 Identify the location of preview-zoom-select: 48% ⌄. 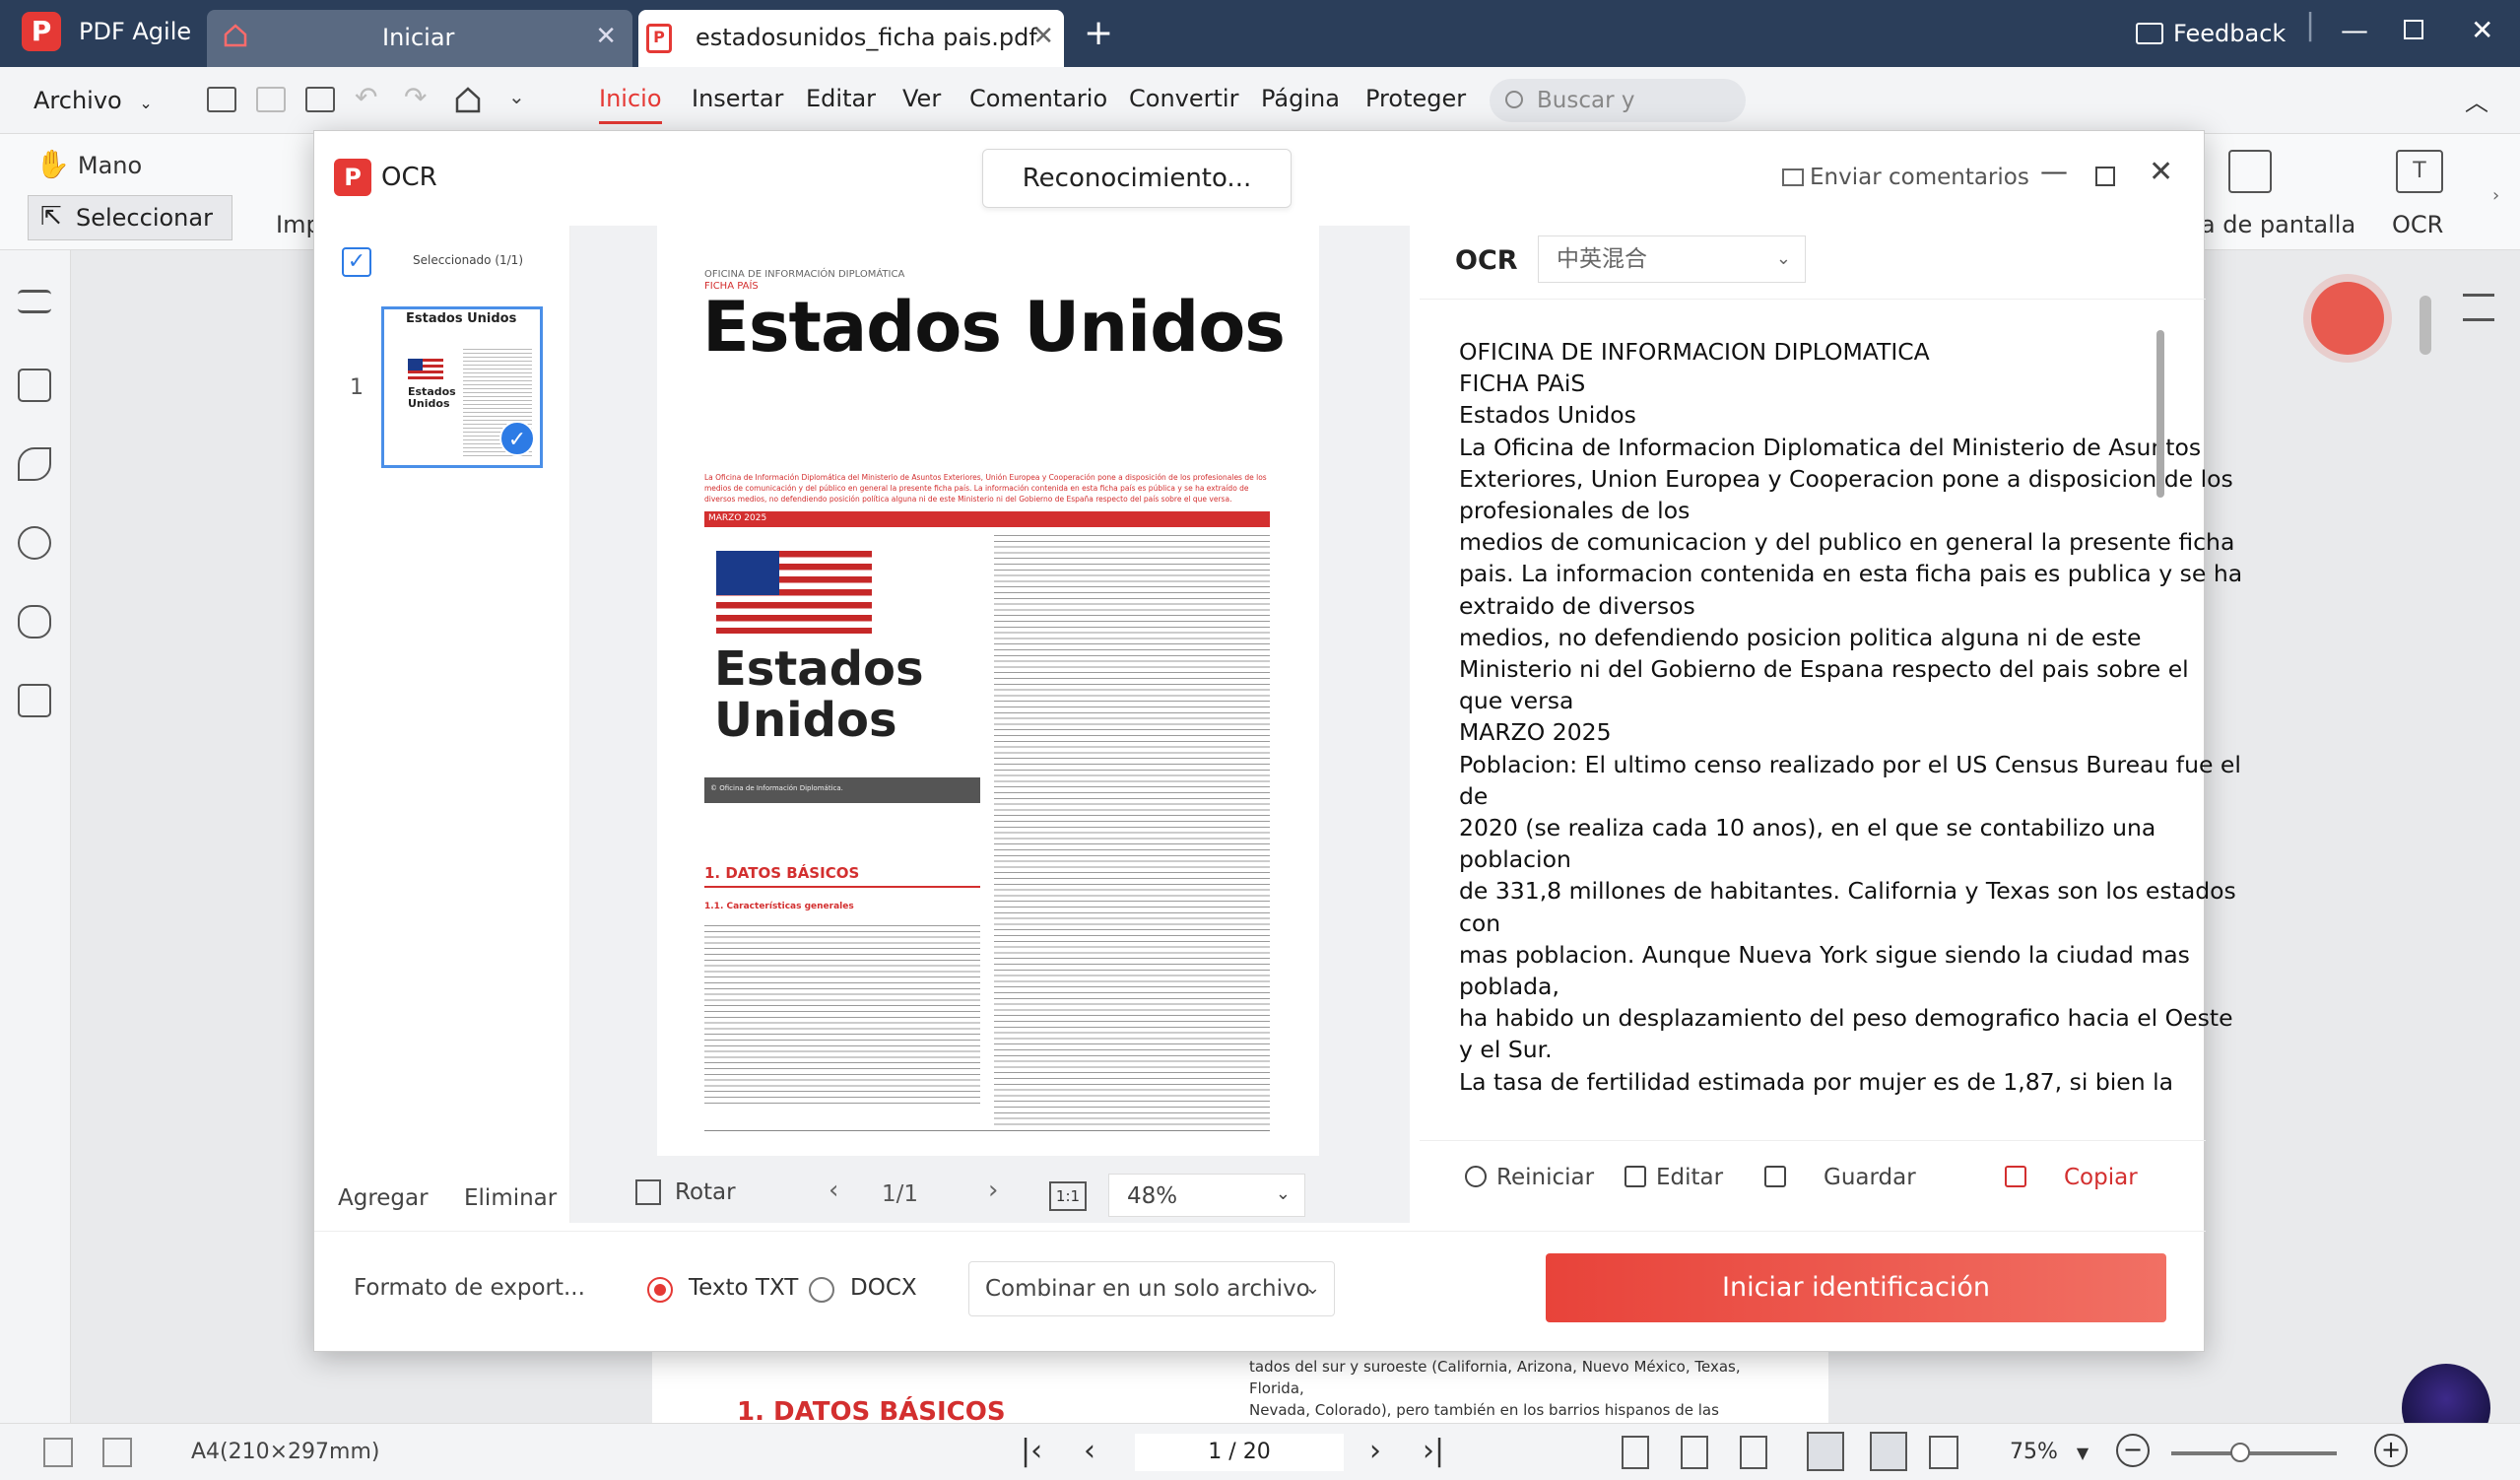
(1206, 1195).